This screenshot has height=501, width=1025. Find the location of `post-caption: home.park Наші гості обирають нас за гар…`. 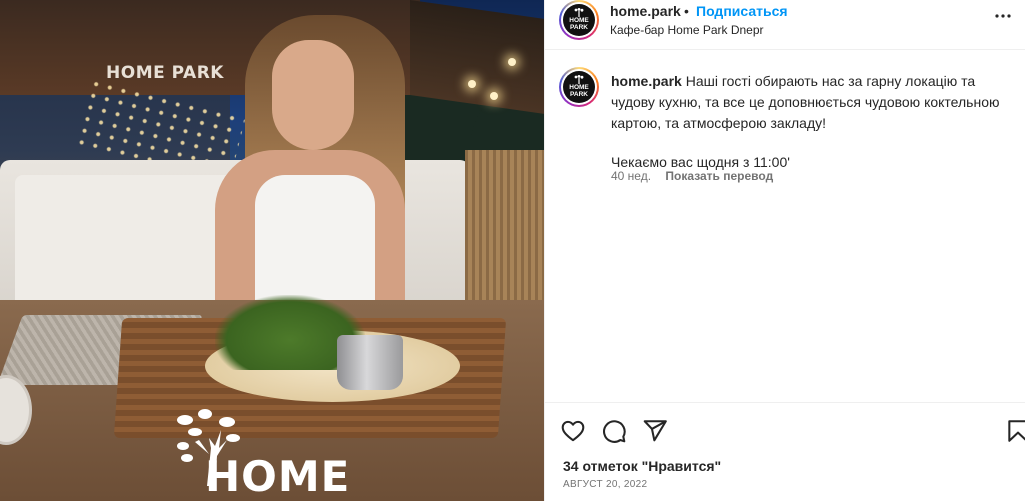

post-caption: home.park Наші гості обирають нас за гар… is located at coordinates (811, 122).